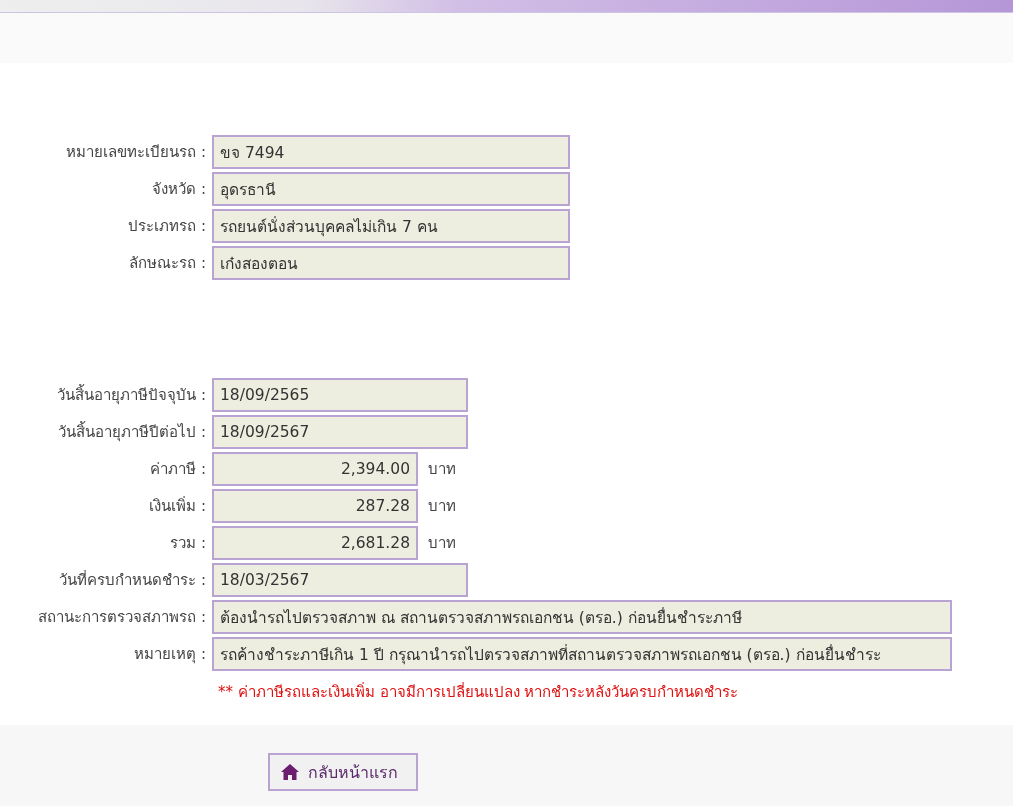 This screenshot has width=1013, height=806. Describe the element at coordinates (315, 543) in the screenshot. I see `read-only-field: 2,681.28` at that location.